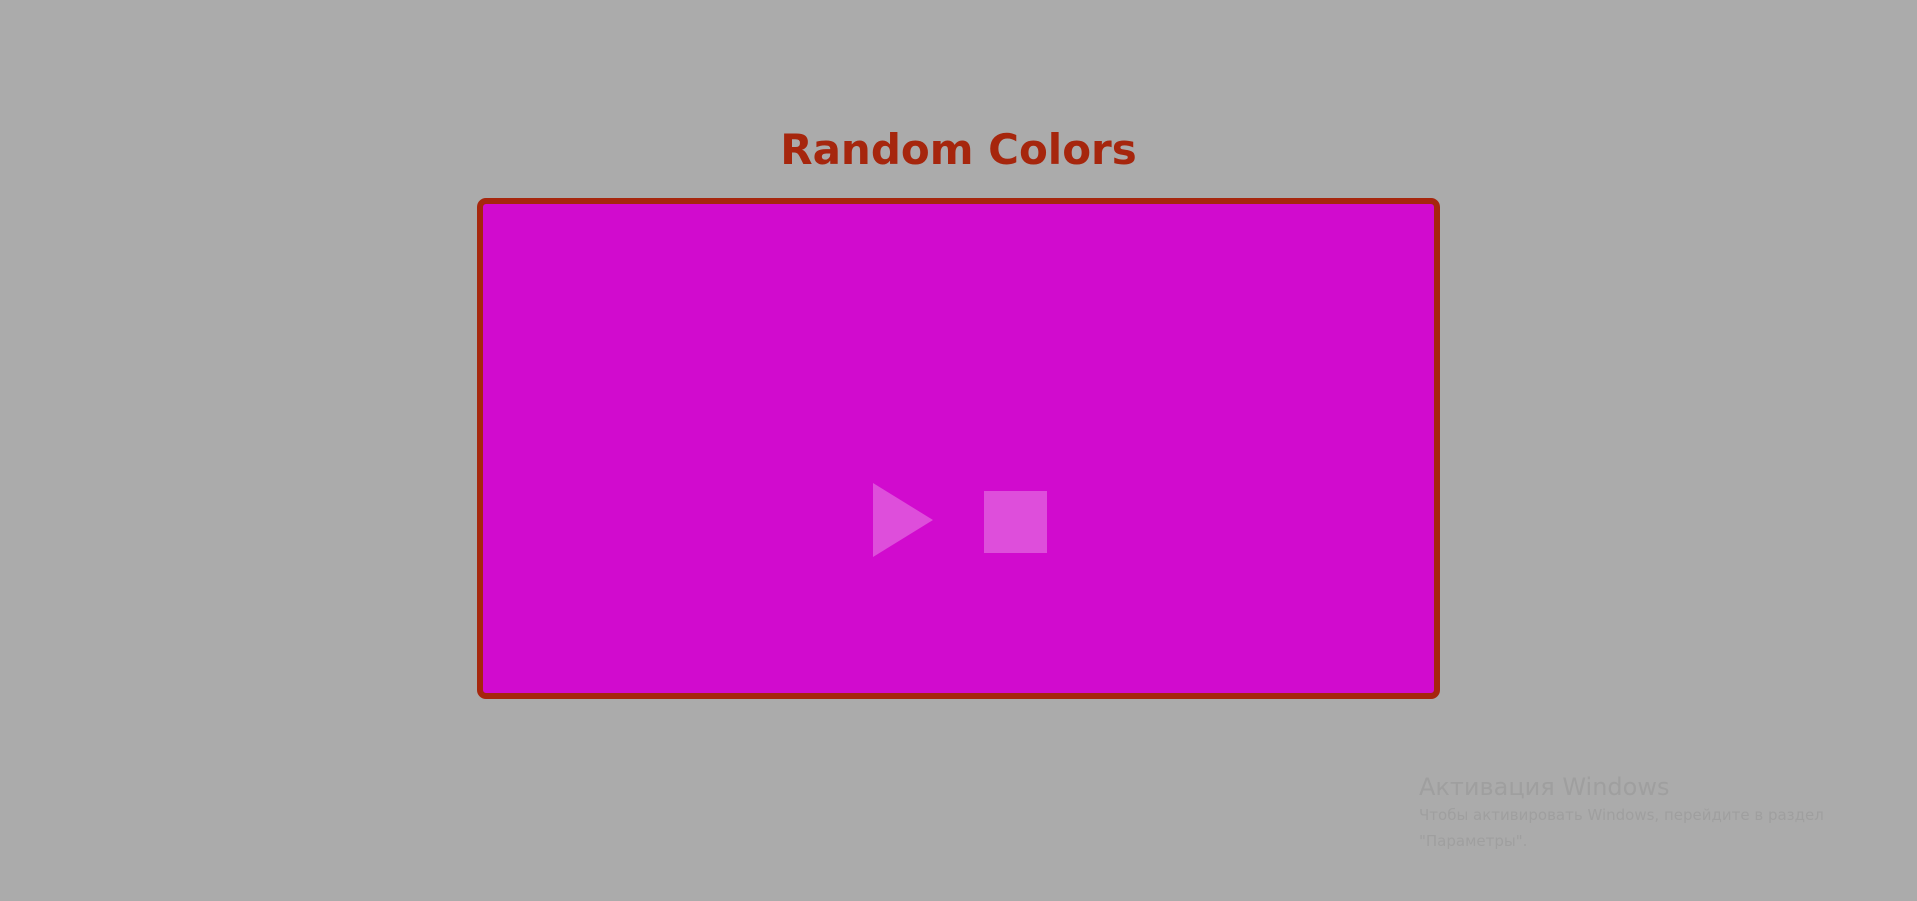 This screenshot has width=1917, height=901. What do you see at coordinates (903, 520) in the screenshot?
I see `play-icon` at bounding box center [903, 520].